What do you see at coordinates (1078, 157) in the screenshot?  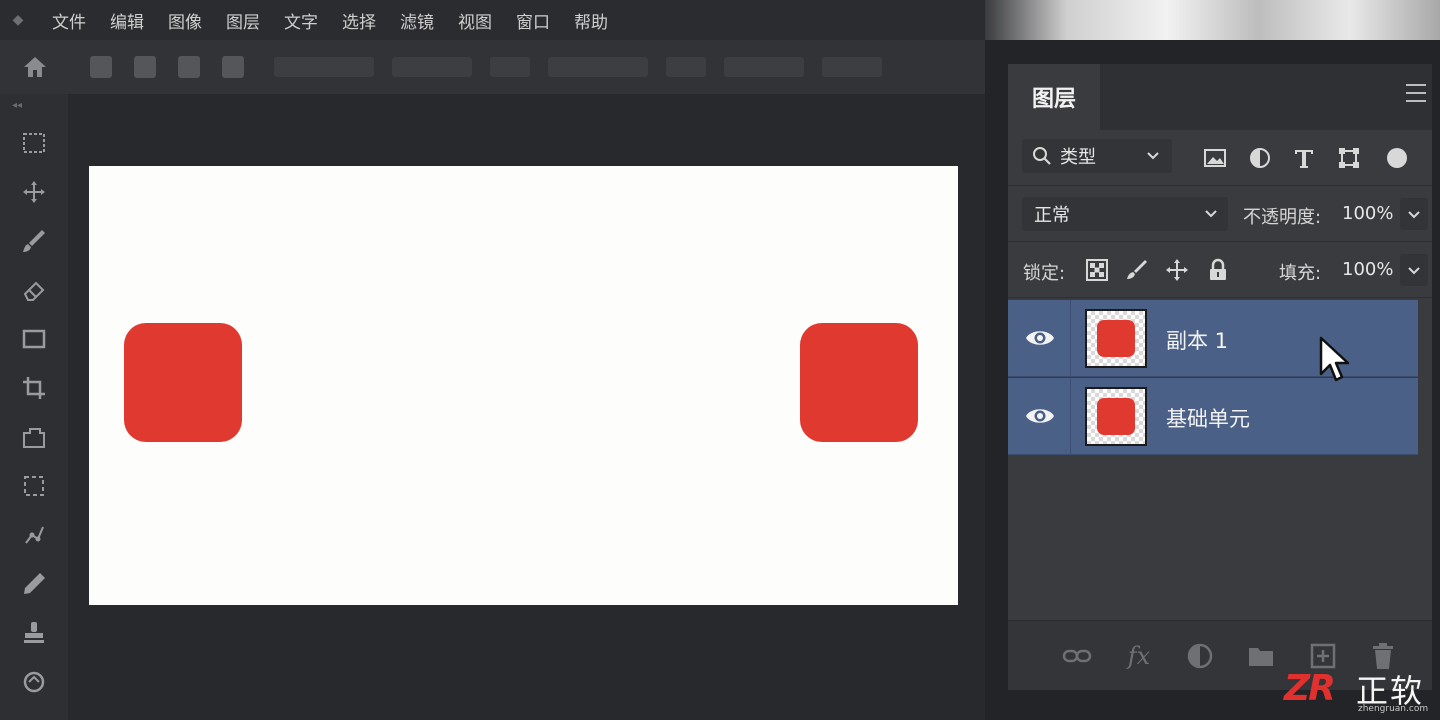 I see `filter-type-label: 类型` at bounding box center [1078, 157].